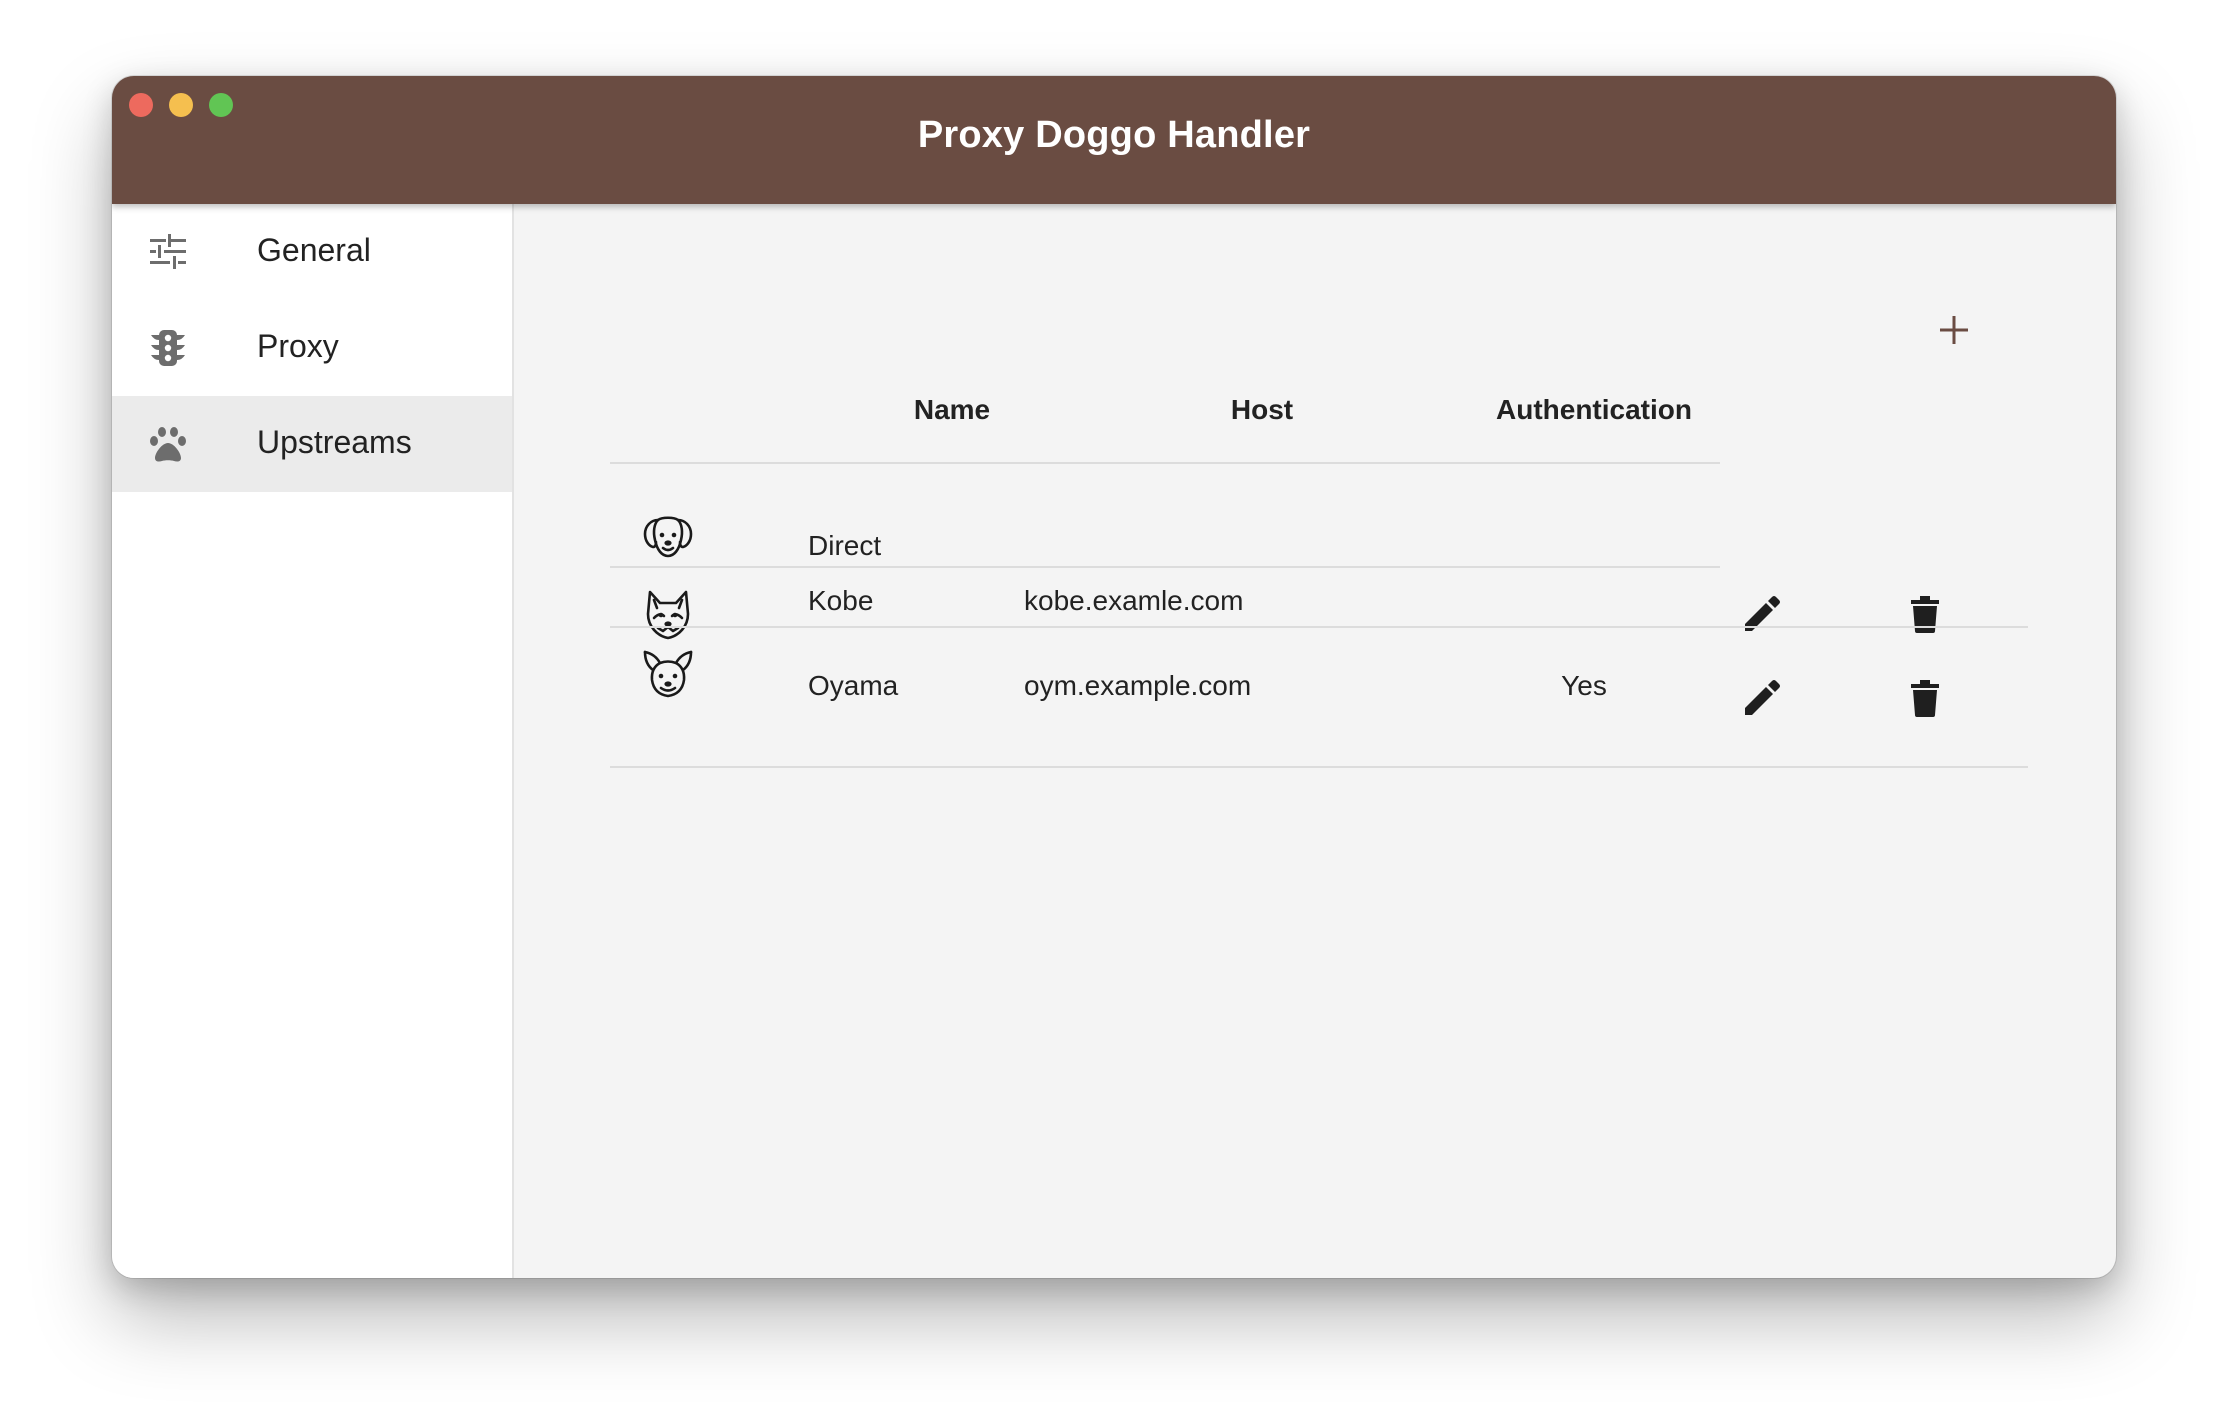 The image size is (2224, 1424). Describe the element at coordinates (1762, 614) in the screenshot. I see `edit-kobe-button` at that location.